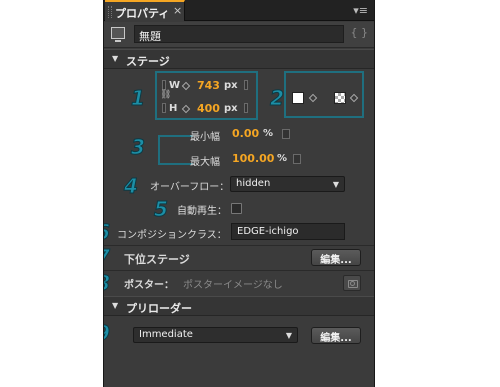 The height and width of the screenshot is (387, 500). What do you see at coordinates (164, 85) in the screenshot?
I see `w-stopwatch` at bounding box center [164, 85].